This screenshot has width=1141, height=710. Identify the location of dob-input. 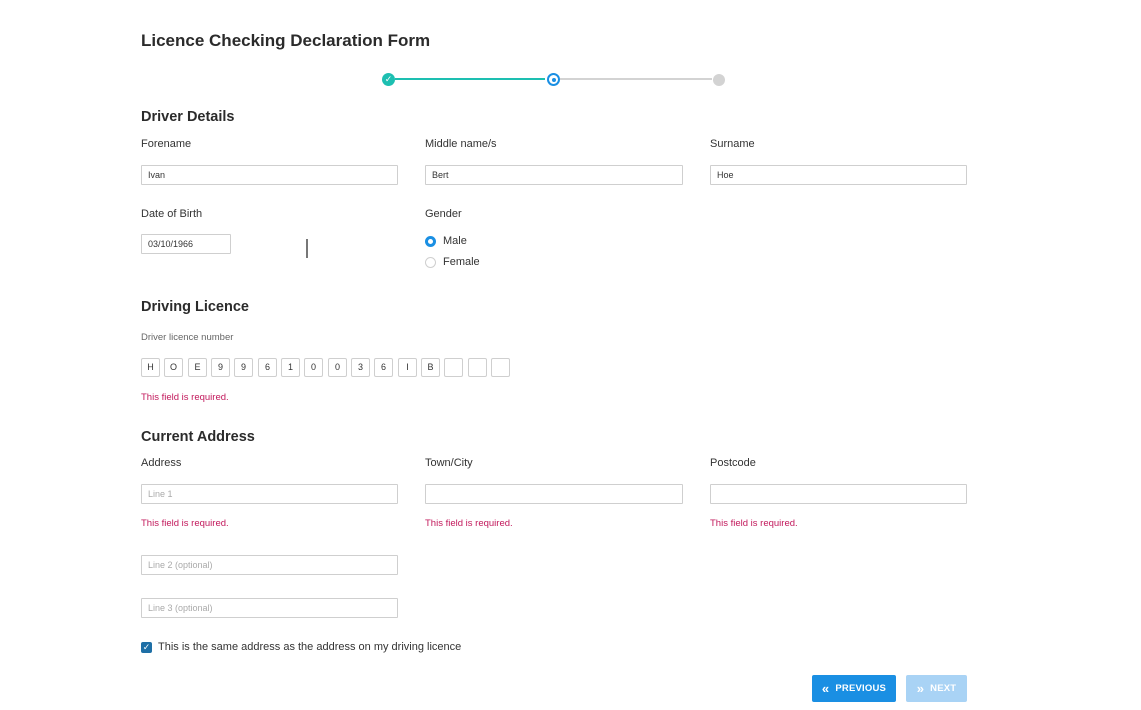
(186, 244).